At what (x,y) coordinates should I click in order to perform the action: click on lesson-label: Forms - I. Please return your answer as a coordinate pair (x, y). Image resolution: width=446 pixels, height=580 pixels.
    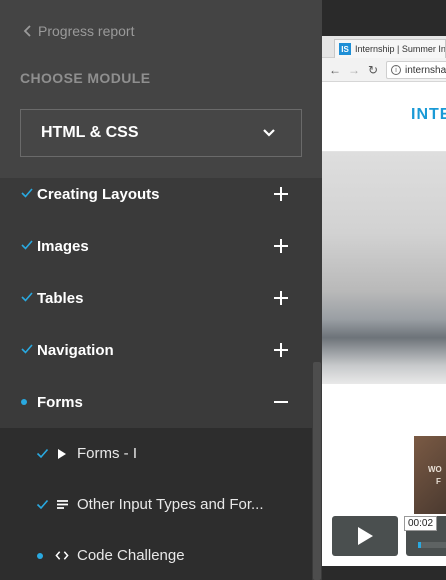
    Looking at the image, I should click on (107, 453).